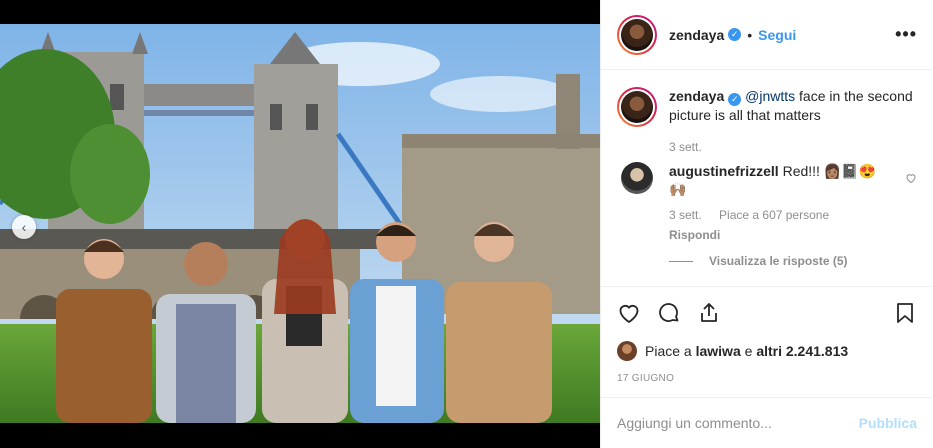 This screenshot has width=933, height=448. Describe the element at coordinates (668, 351) in the screenshot. I see `likes-prefix: Piace a` at that location.